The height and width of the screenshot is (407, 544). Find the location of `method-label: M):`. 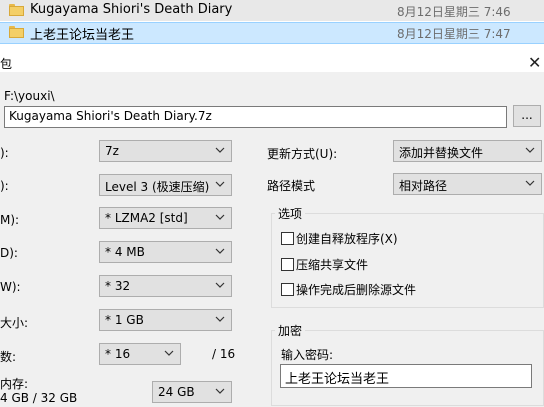

method-label: M): is located at coordinates (10, 220).